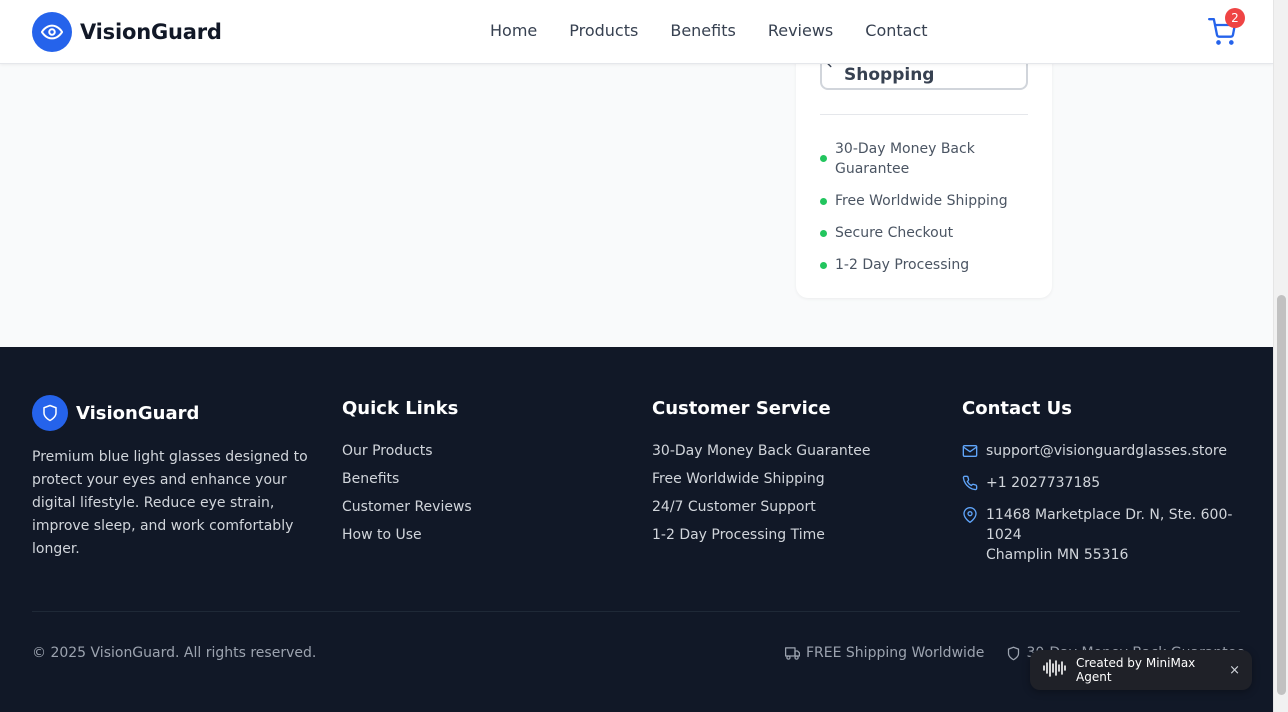 This screenshot has width=1288, height=712. Describe the element at coordinates (896, 31) in the screenshot. I see `nav-contact: Contact` at that location.